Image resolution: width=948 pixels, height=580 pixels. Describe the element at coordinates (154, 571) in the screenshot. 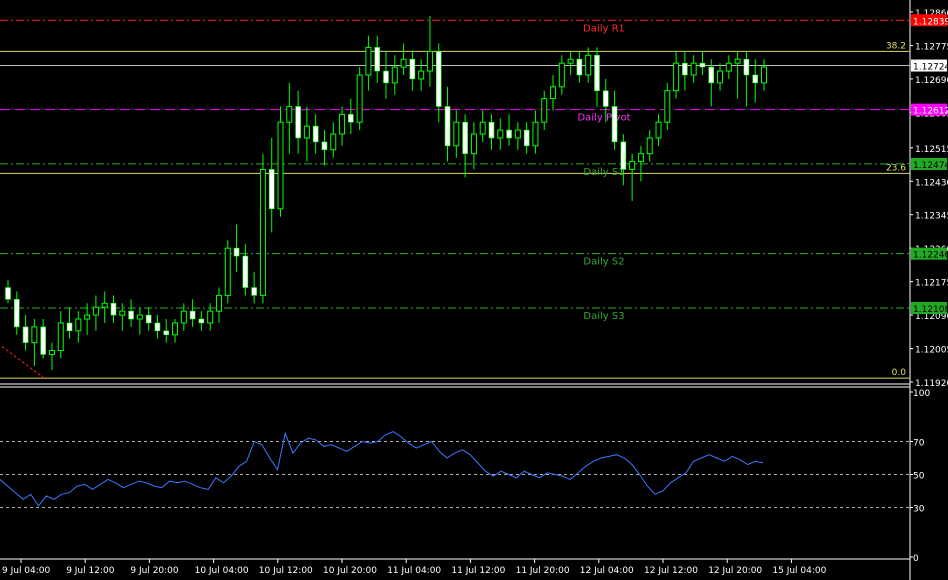

I see `time-tick-label: 9 Jul 20:00` at that location.